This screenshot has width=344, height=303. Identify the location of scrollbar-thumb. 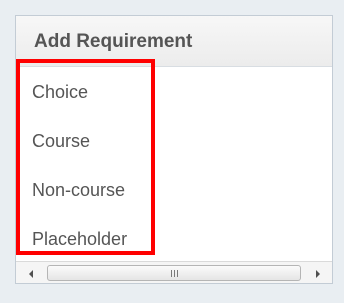
(174, 273).